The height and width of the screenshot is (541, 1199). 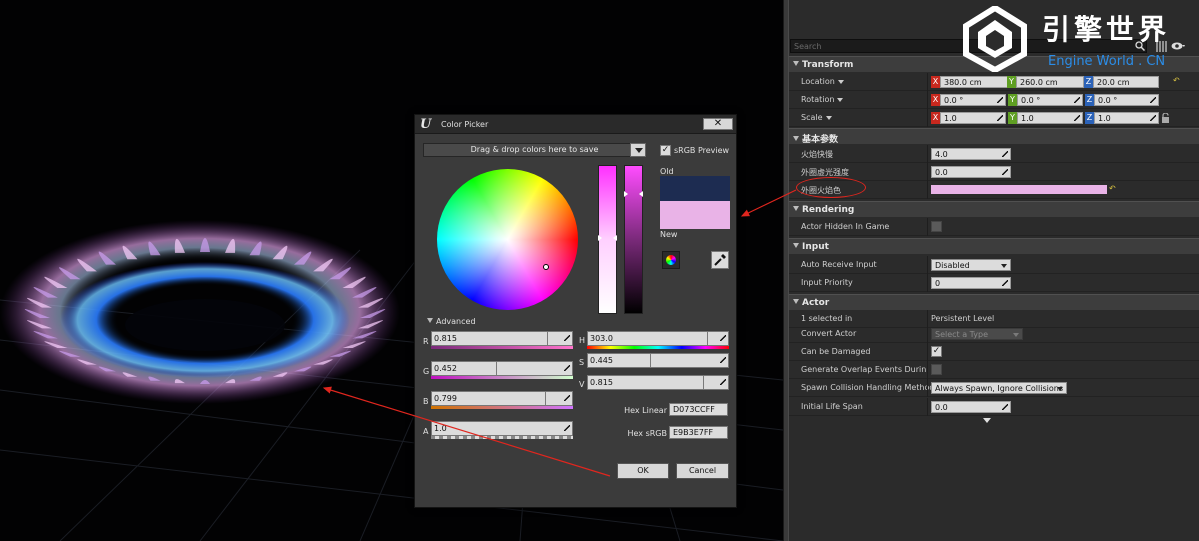 I want to click on input-priority-field: 0, so click(x=971, y=283).